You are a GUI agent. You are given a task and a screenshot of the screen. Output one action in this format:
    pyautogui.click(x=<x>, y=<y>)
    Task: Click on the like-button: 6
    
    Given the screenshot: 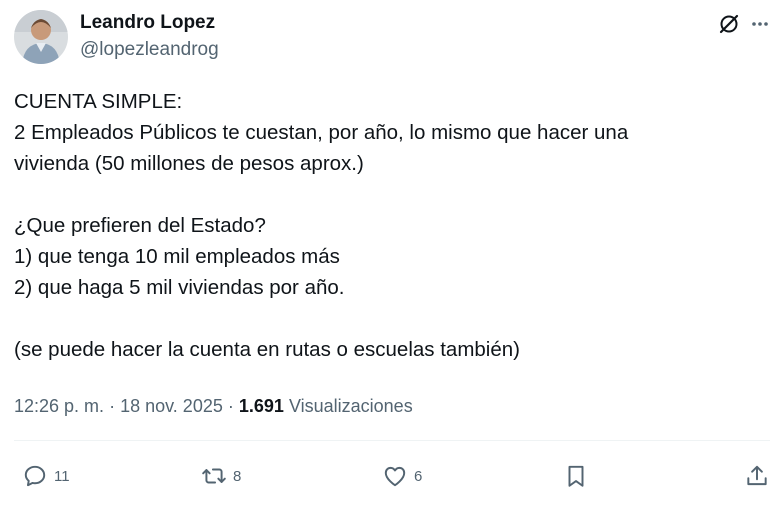 What is the action you would take?
    pyautogui.click(x=402, y=476)
    